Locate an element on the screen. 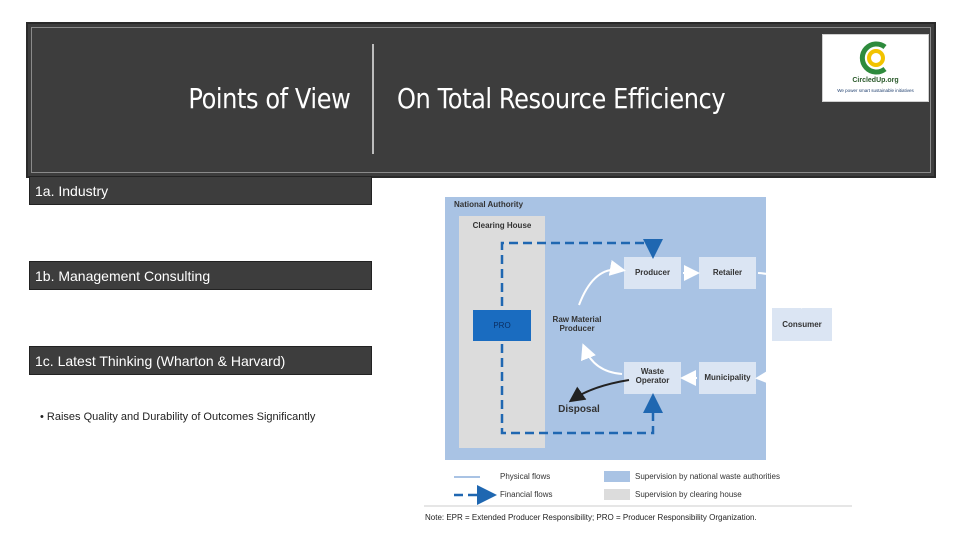  page-title-right: On Total Resource Efficiency is located at coordinates (561, 98).